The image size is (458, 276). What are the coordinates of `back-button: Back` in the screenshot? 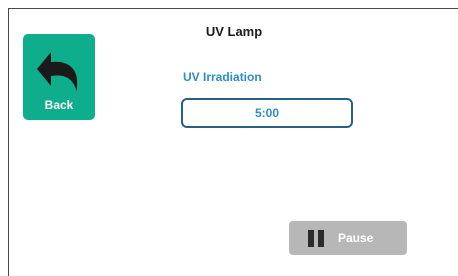 It's located at (59, 77).